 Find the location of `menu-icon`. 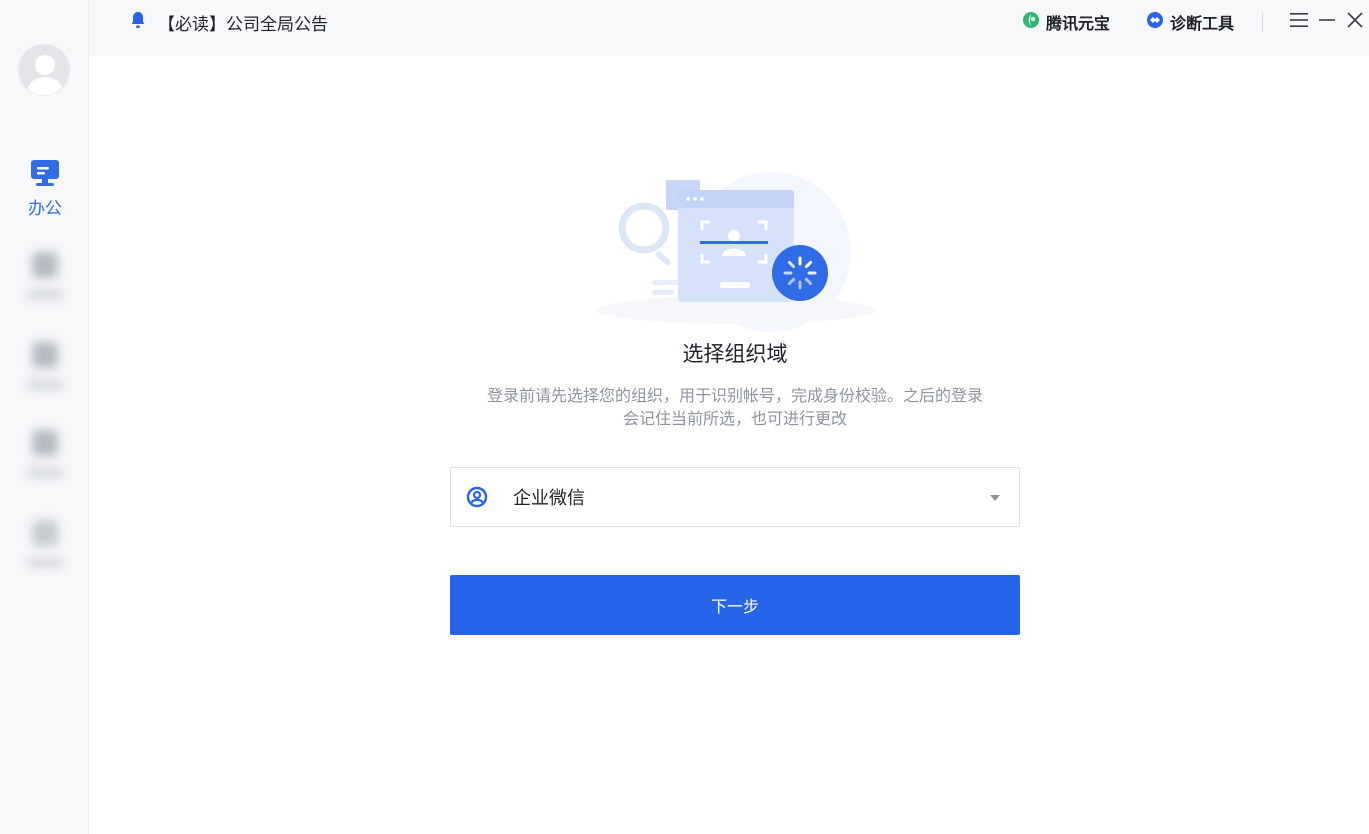

menu-icon is located at coordinates (1299, 22).